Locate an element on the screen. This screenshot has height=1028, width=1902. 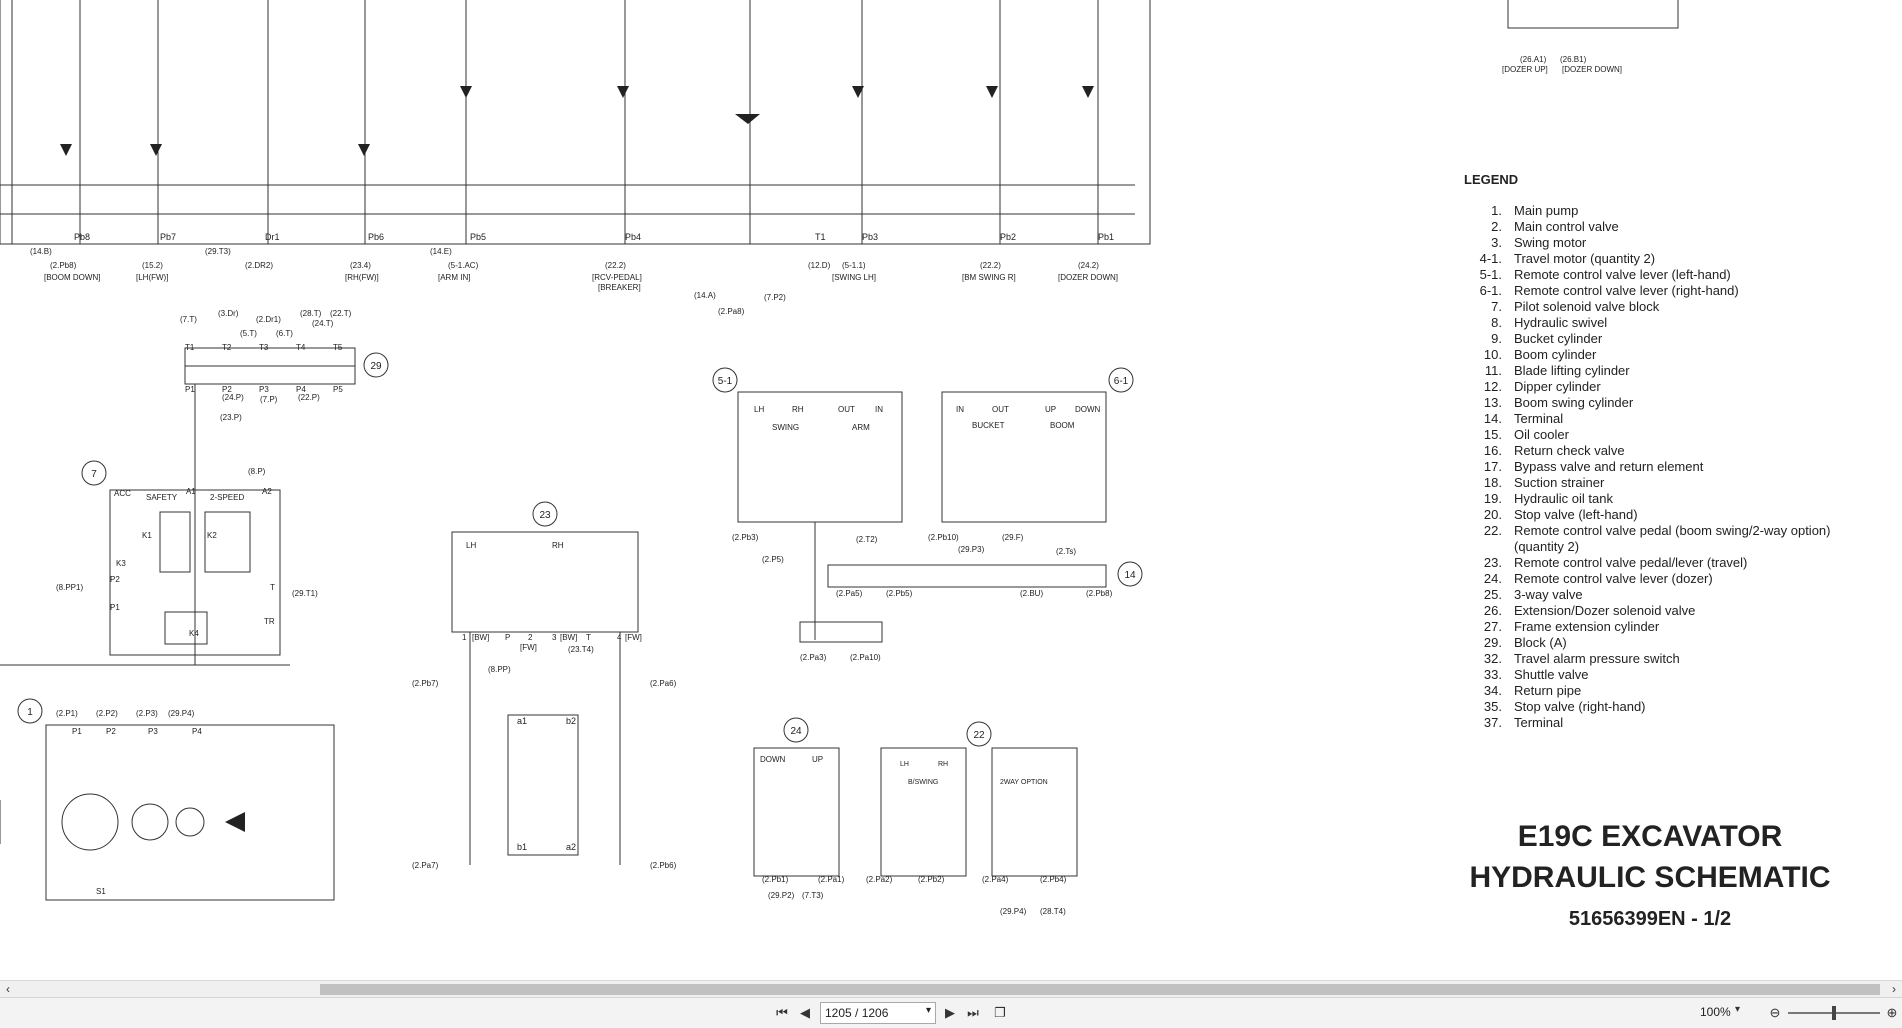
zoom-out-icon: ⊖ is located at coordinates (1775, 1013).